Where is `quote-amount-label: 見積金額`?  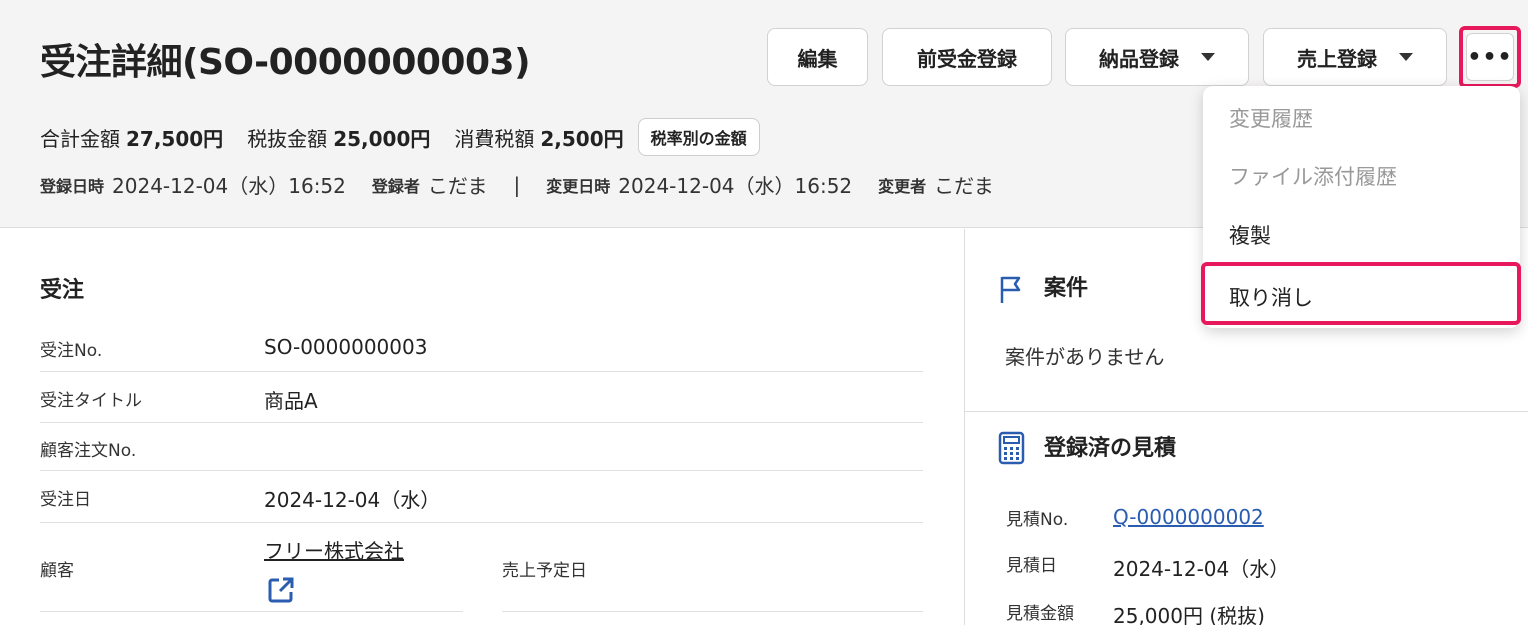 quote-amount-label: 見積金額 is located at coordinates (1040, 614).